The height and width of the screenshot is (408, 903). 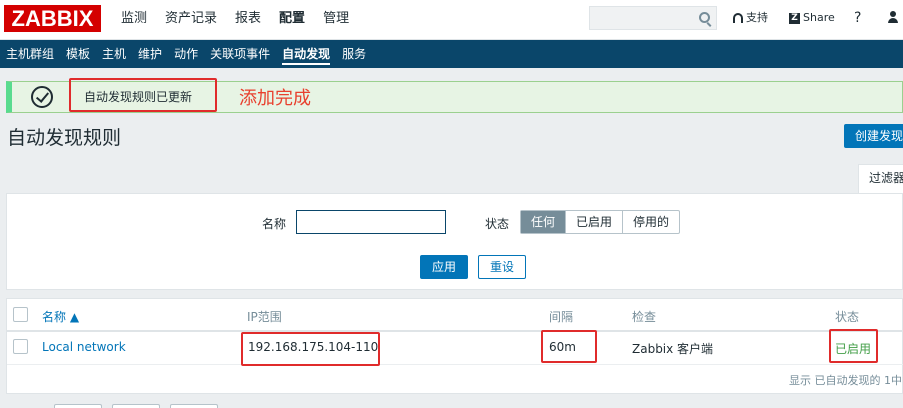 I want to click on help-icon: ?, so click(x=857, y=18).